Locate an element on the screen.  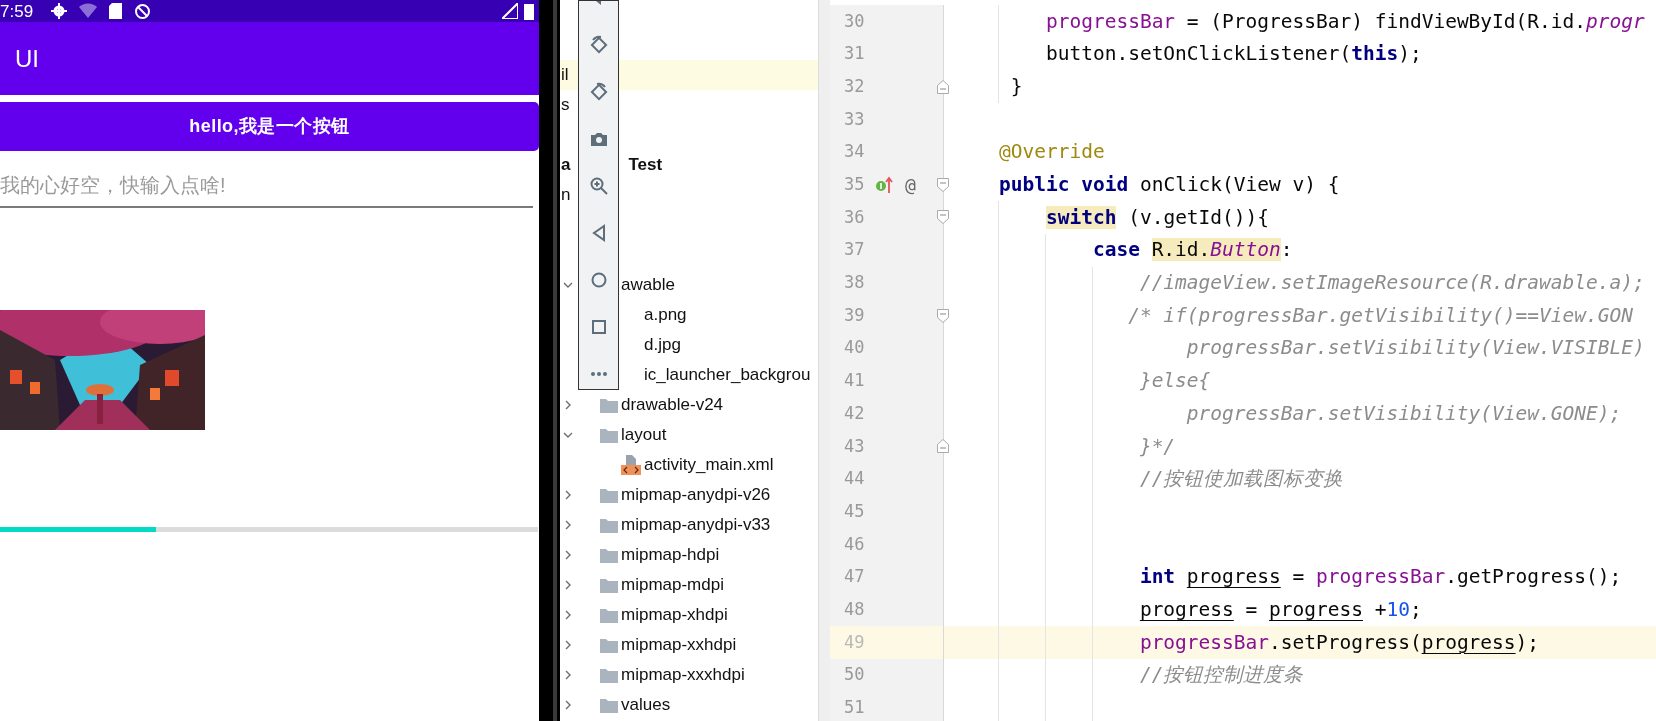
code-line: }else{ is located at coordinates (1174, 381).